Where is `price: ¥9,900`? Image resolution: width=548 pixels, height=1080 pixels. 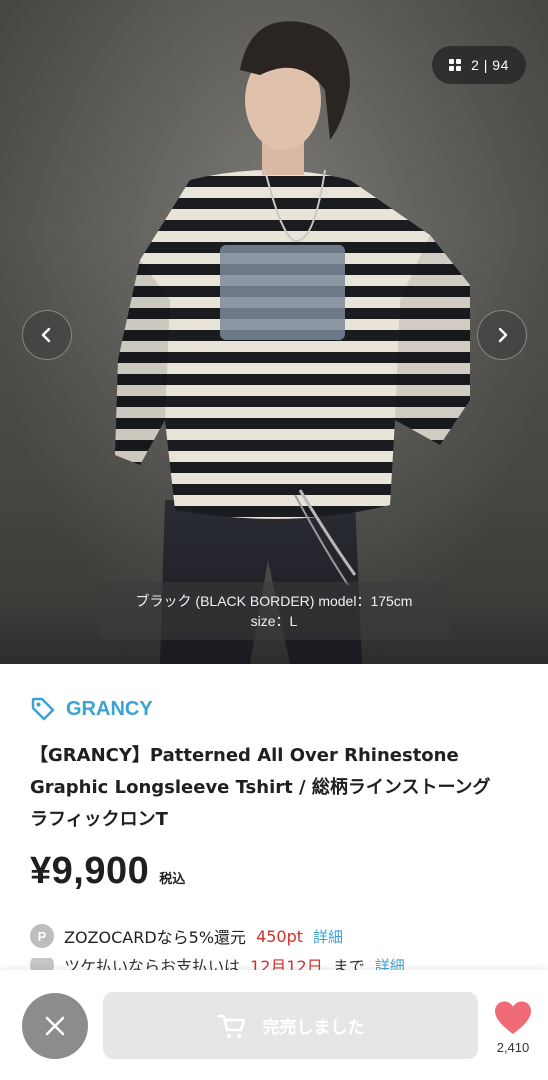
price: ¥9,900 is located at coordinates (90, 871).